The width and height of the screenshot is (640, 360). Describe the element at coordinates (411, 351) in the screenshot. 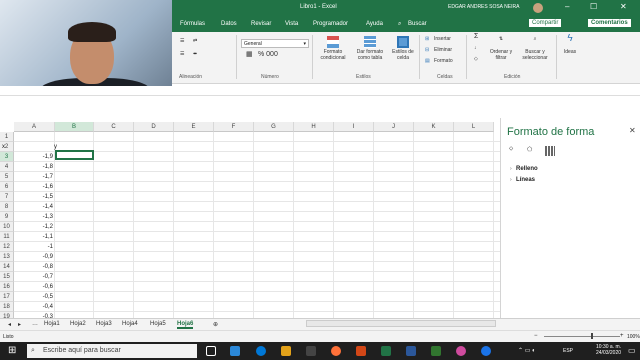

I see `word-icon` at that location.